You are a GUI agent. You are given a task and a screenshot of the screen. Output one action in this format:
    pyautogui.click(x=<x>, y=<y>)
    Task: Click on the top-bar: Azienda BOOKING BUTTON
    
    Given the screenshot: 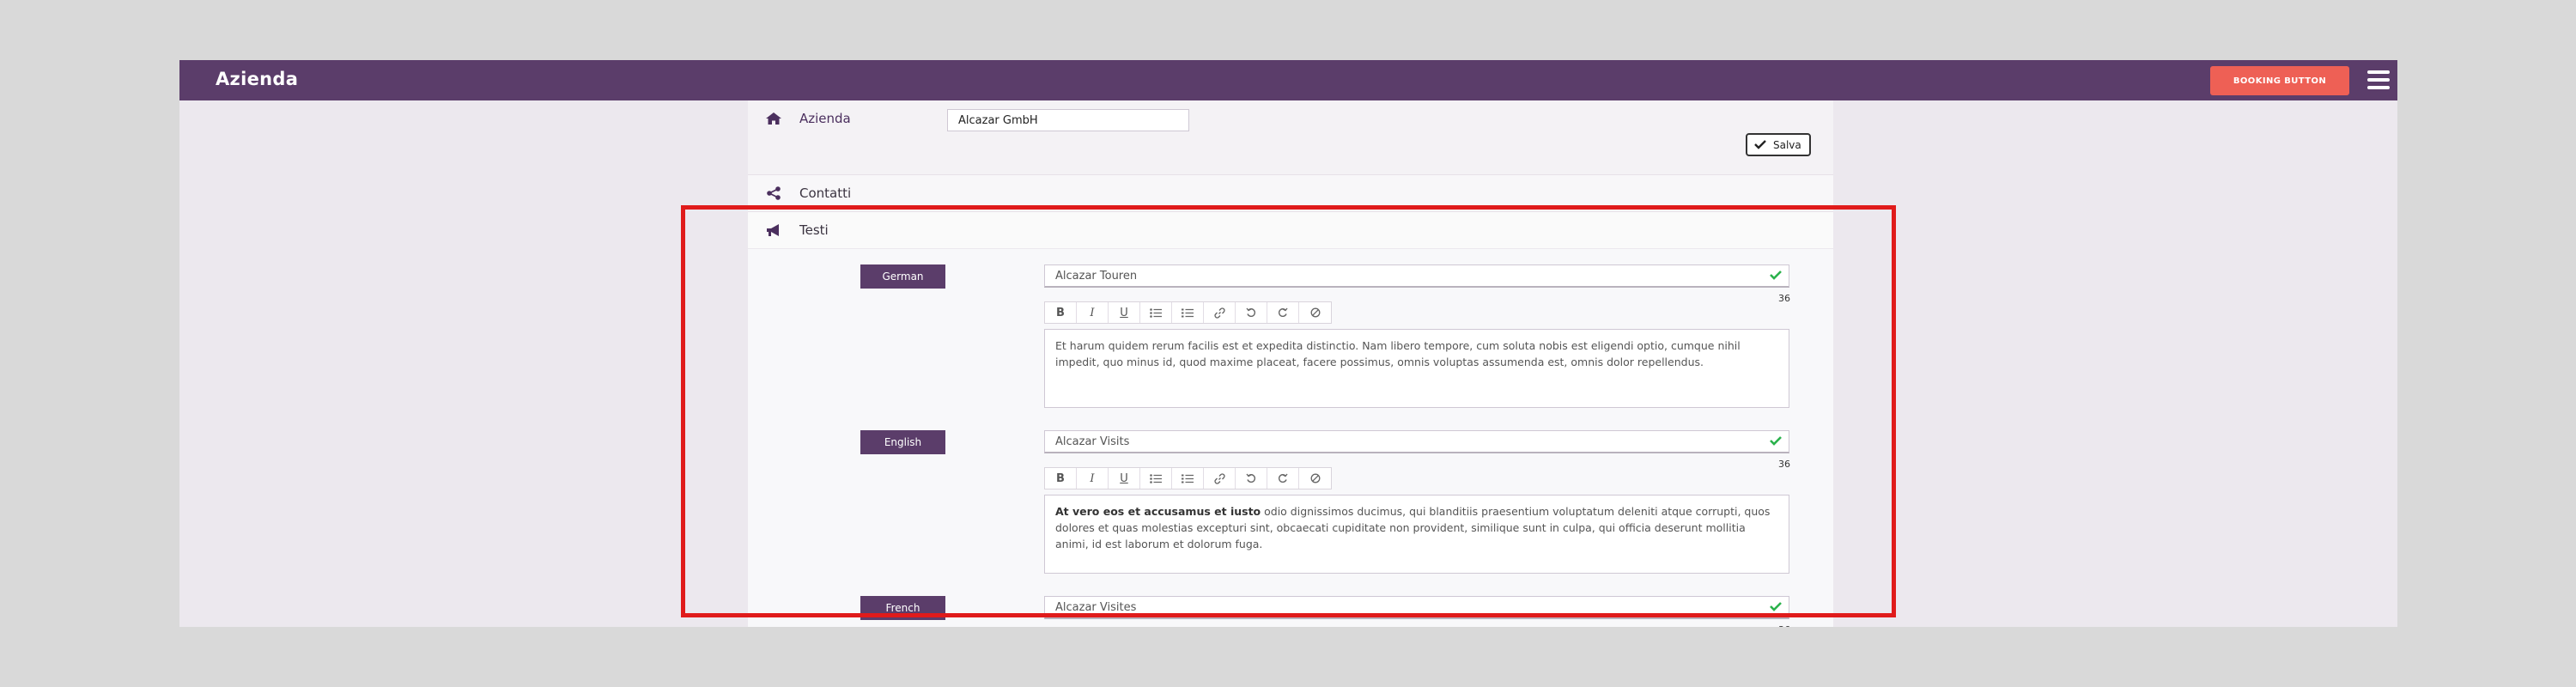 What is the action you would take?
    pyautogui.click(x=1288, y=80)
    